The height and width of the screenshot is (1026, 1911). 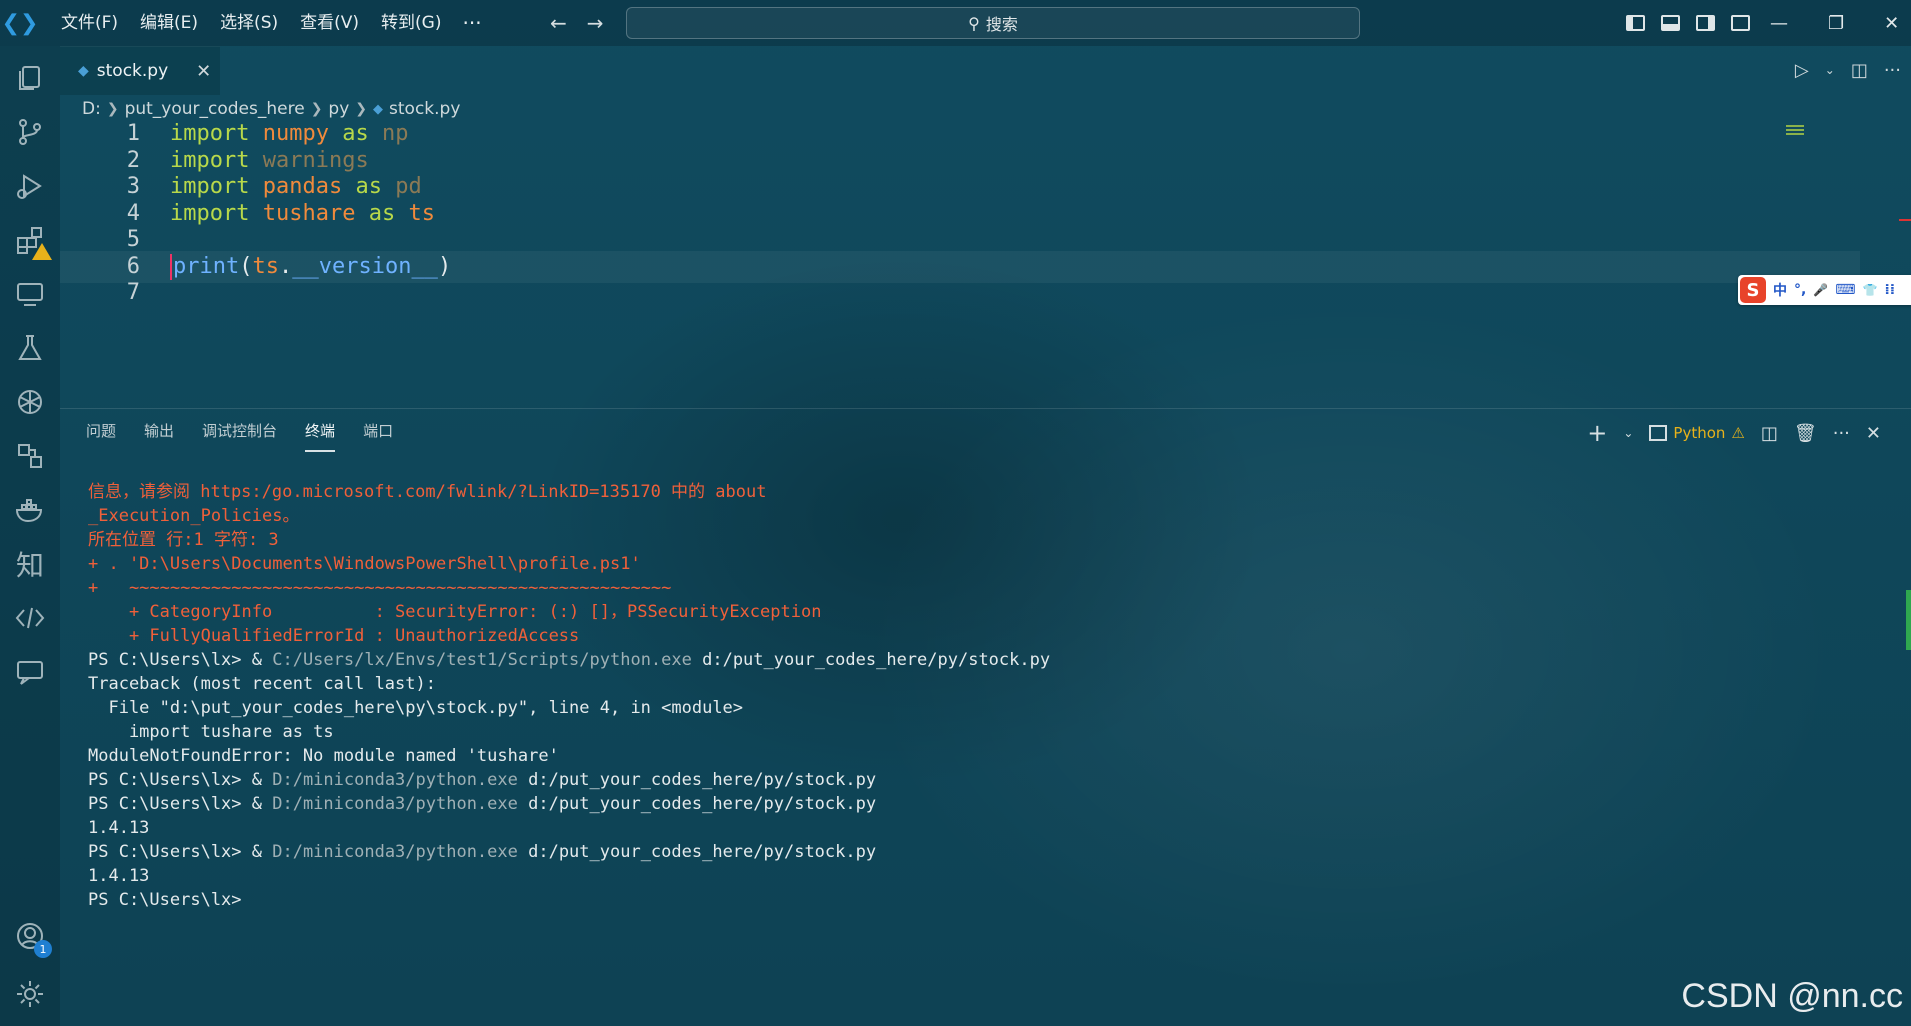 I want to click on containers-icon, so click(x=30, y=456).